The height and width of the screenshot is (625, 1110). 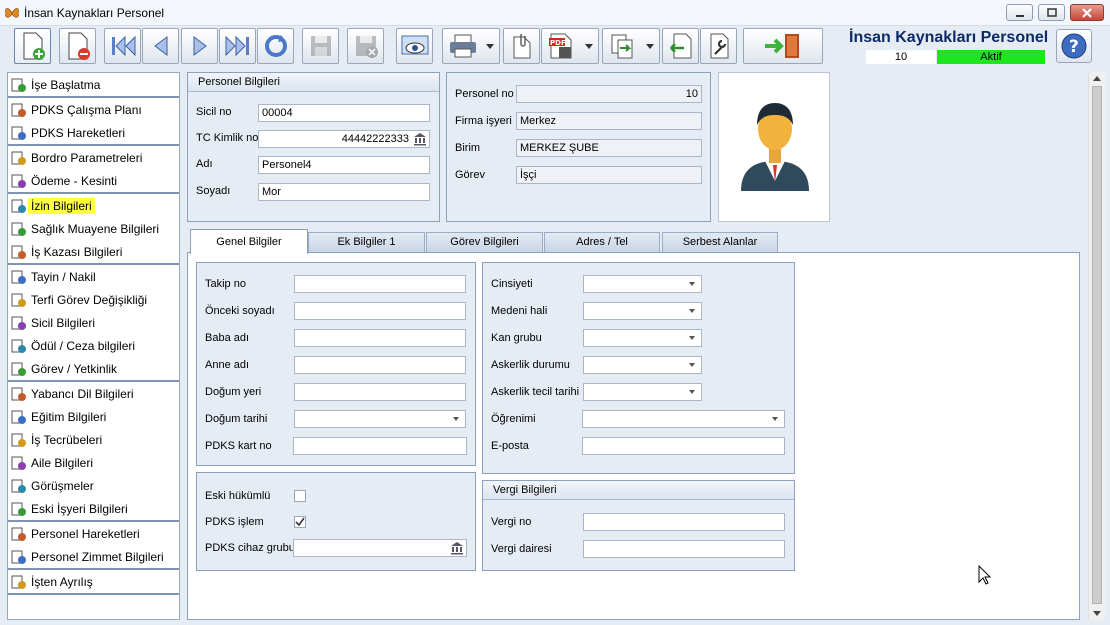 I want to click on last-record-button, so click(x=237, y=46).